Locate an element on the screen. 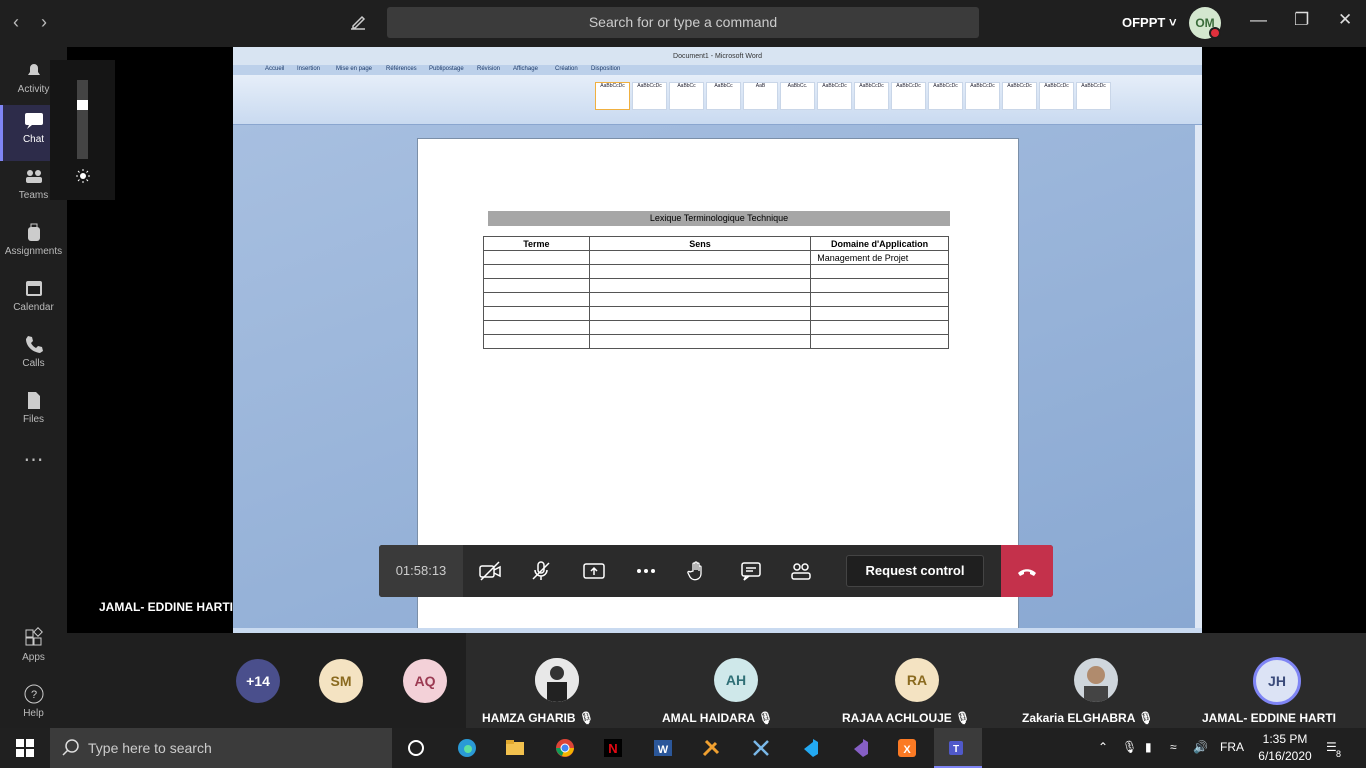  forward-arrow-icon: › is located at coordinates (44, 22).